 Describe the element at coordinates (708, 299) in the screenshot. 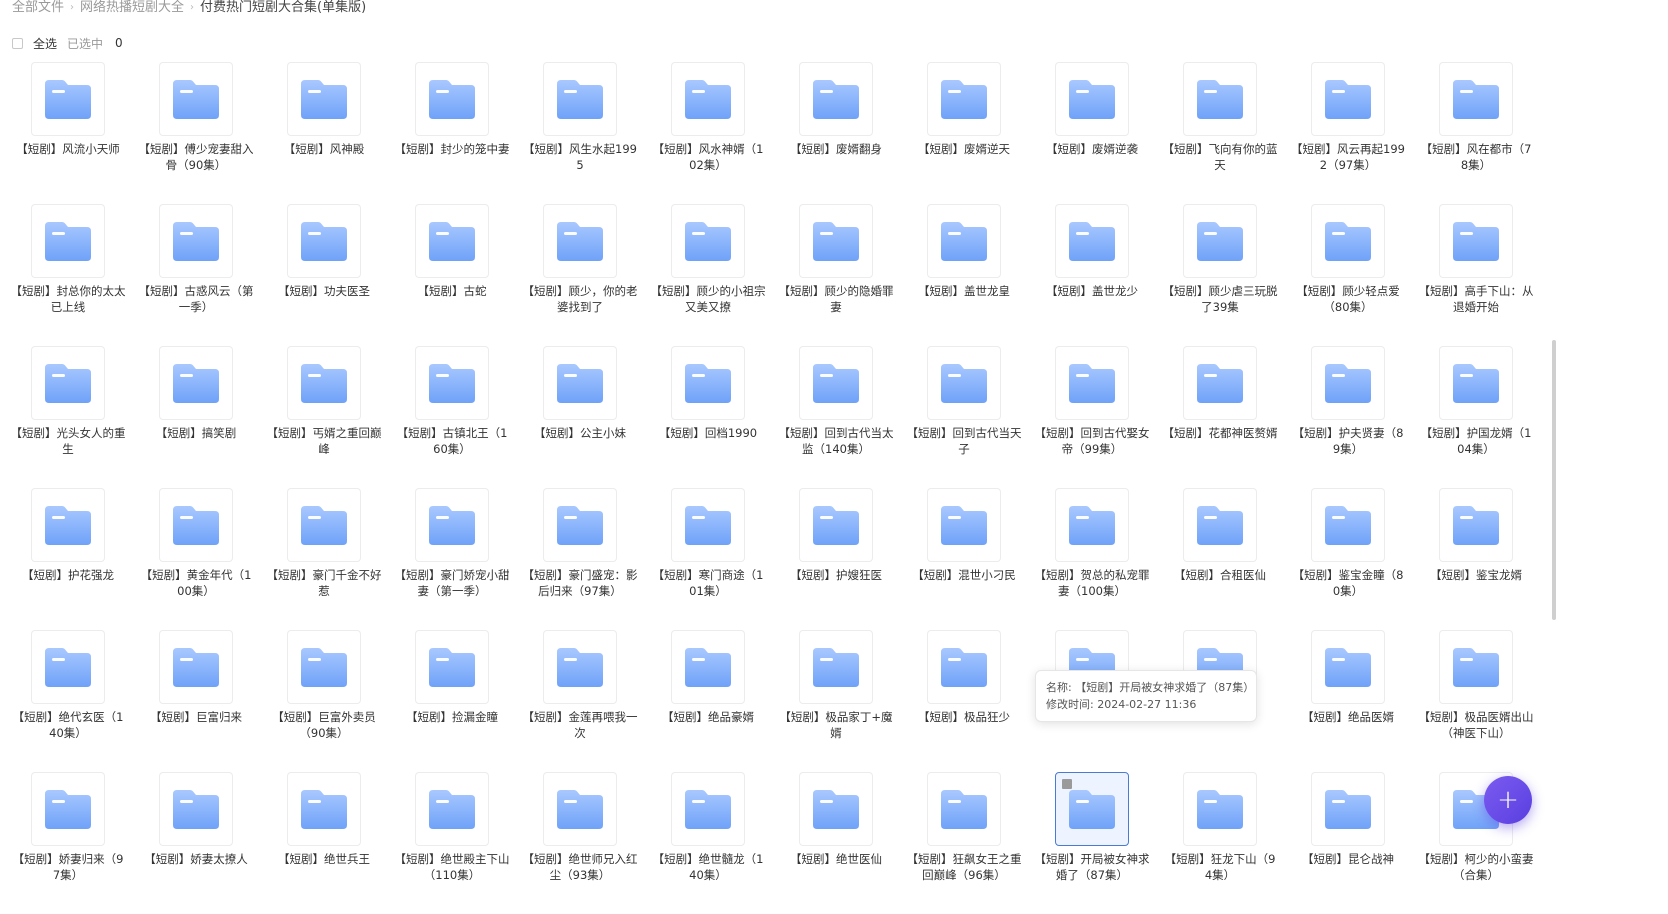

I see `folder-name: 【短剧】顾少的小祖宗又美又撩` at that location.